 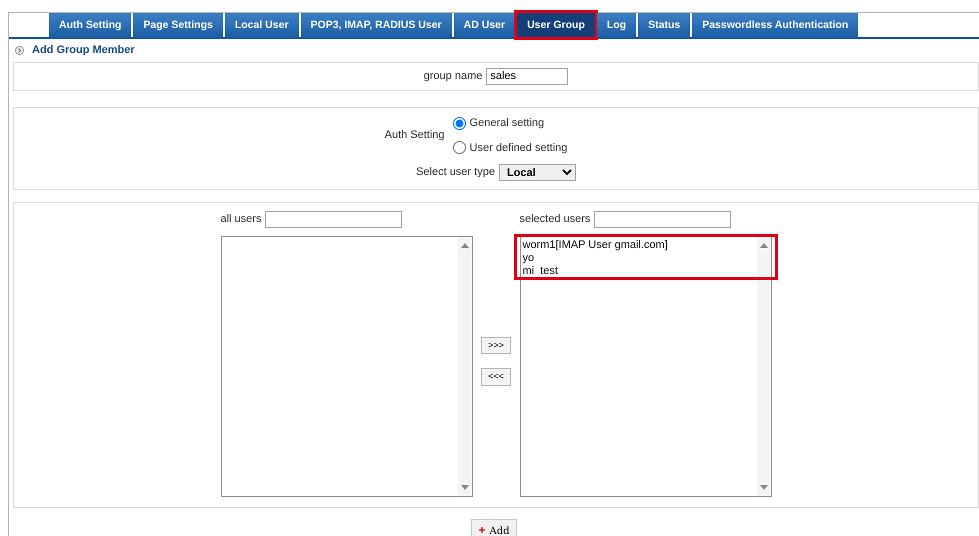 What do you see at coordinates (241, 219) in the screenshot?
I see `field-label: all users` at bounding box center [241, 219].